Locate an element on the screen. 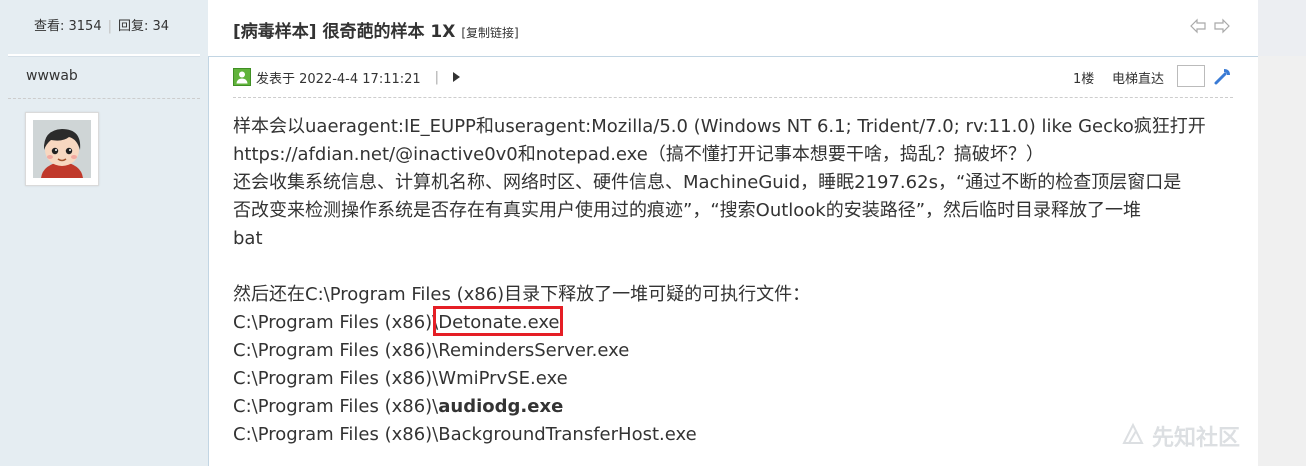 This screenshot has height=466, width=1306. file-name: WmiPrvSE.exe is located at coordinates (503, 378).